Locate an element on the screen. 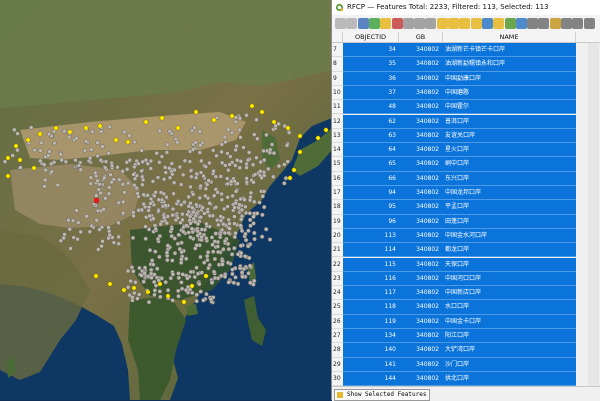 The height and width of the screenshot is (401, 600). cell-name: 峒中口岸 is located at coordinates (509, 164).